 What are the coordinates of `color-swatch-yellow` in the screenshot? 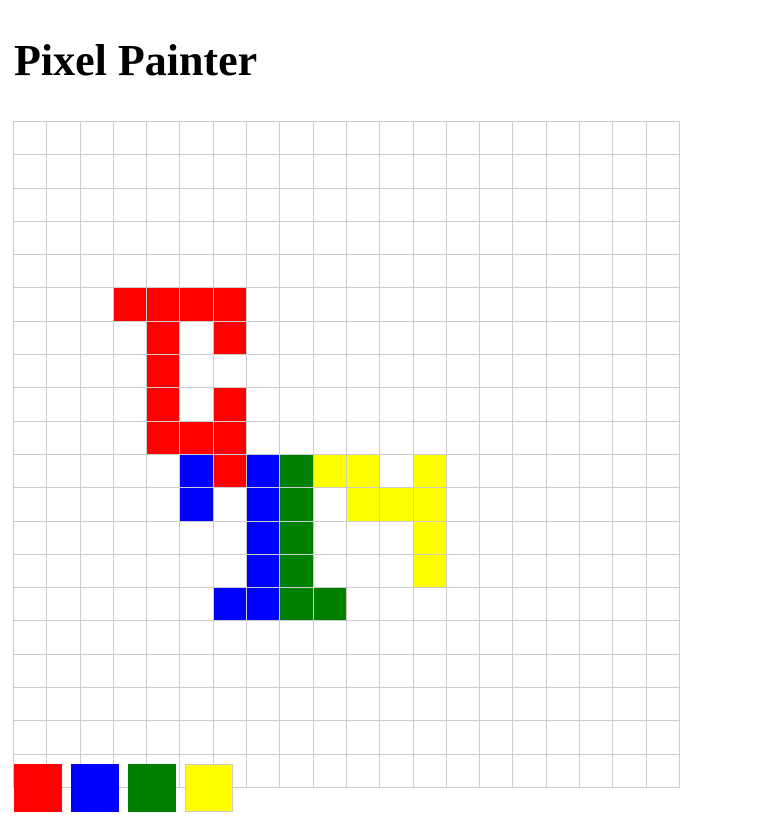 It's located at (209, 788).